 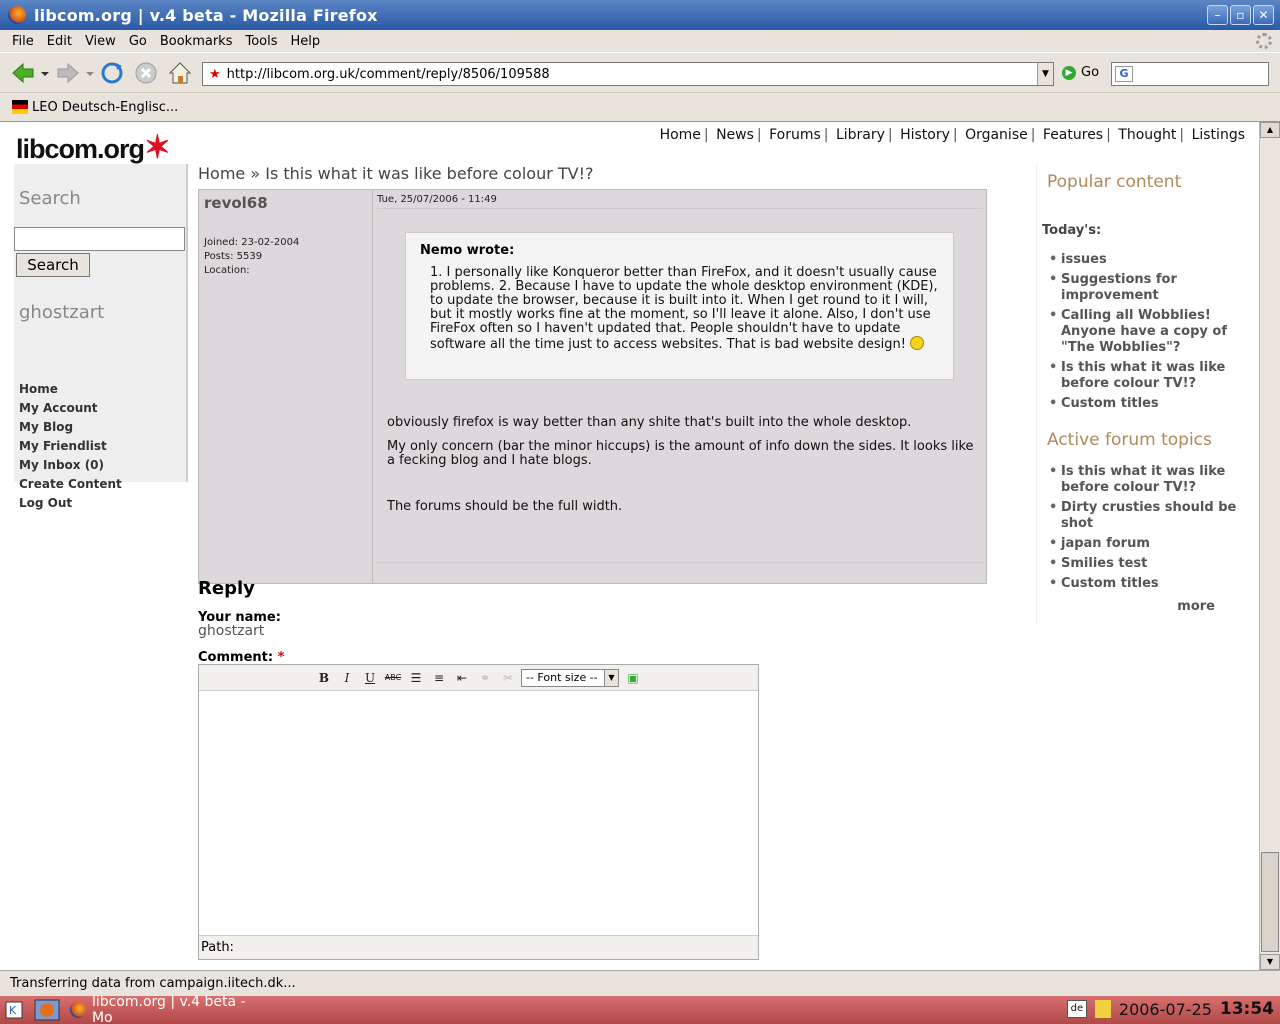 I want to click on forward-icon, so click(x=68, y=73).